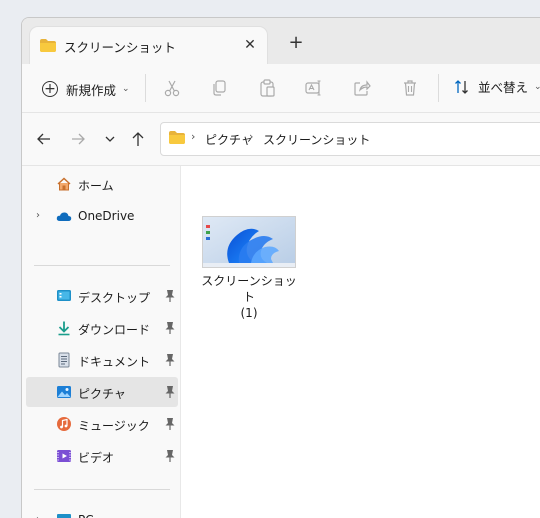 The image size is (540, 518). I want to click on cloud-icon, so click(64, 216).